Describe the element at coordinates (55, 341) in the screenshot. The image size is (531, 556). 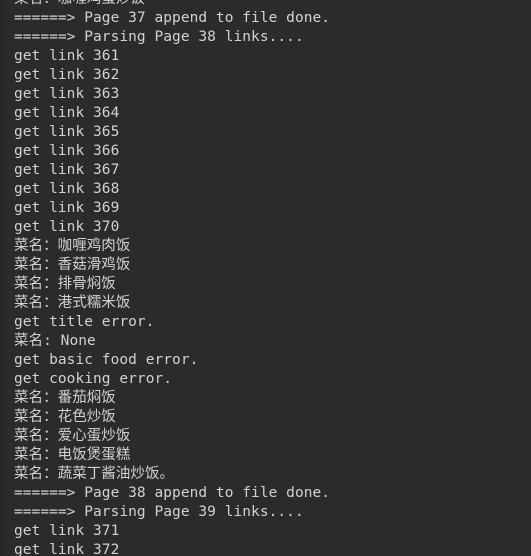
I see `console-line: 菜名: None` at that location.